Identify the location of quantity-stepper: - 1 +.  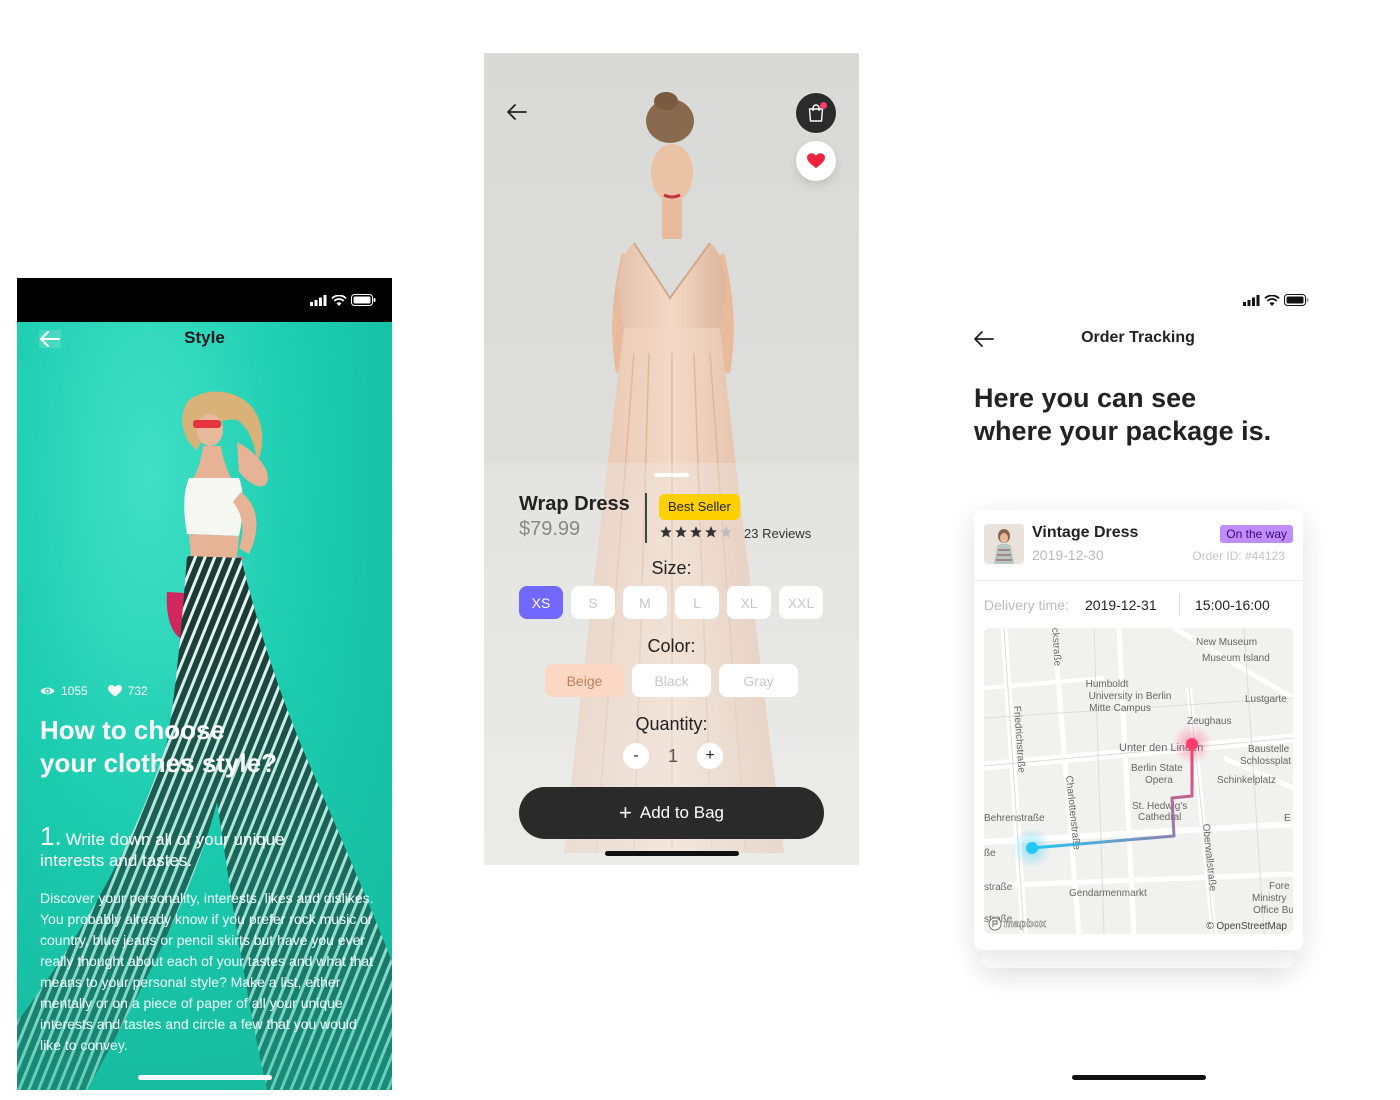
(673, 756).